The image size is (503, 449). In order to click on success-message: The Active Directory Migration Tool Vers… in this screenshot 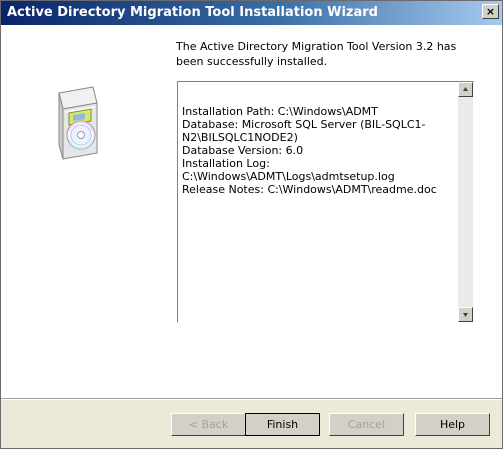, I will do `click(316, 54)`.